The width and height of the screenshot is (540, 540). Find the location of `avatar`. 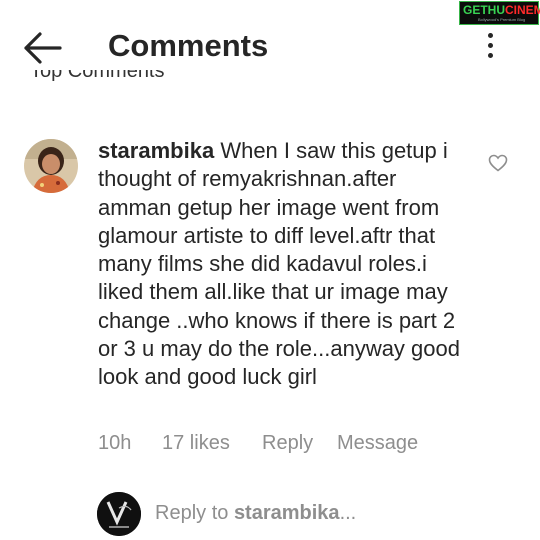

avatar is located at coordinates (51, 166).